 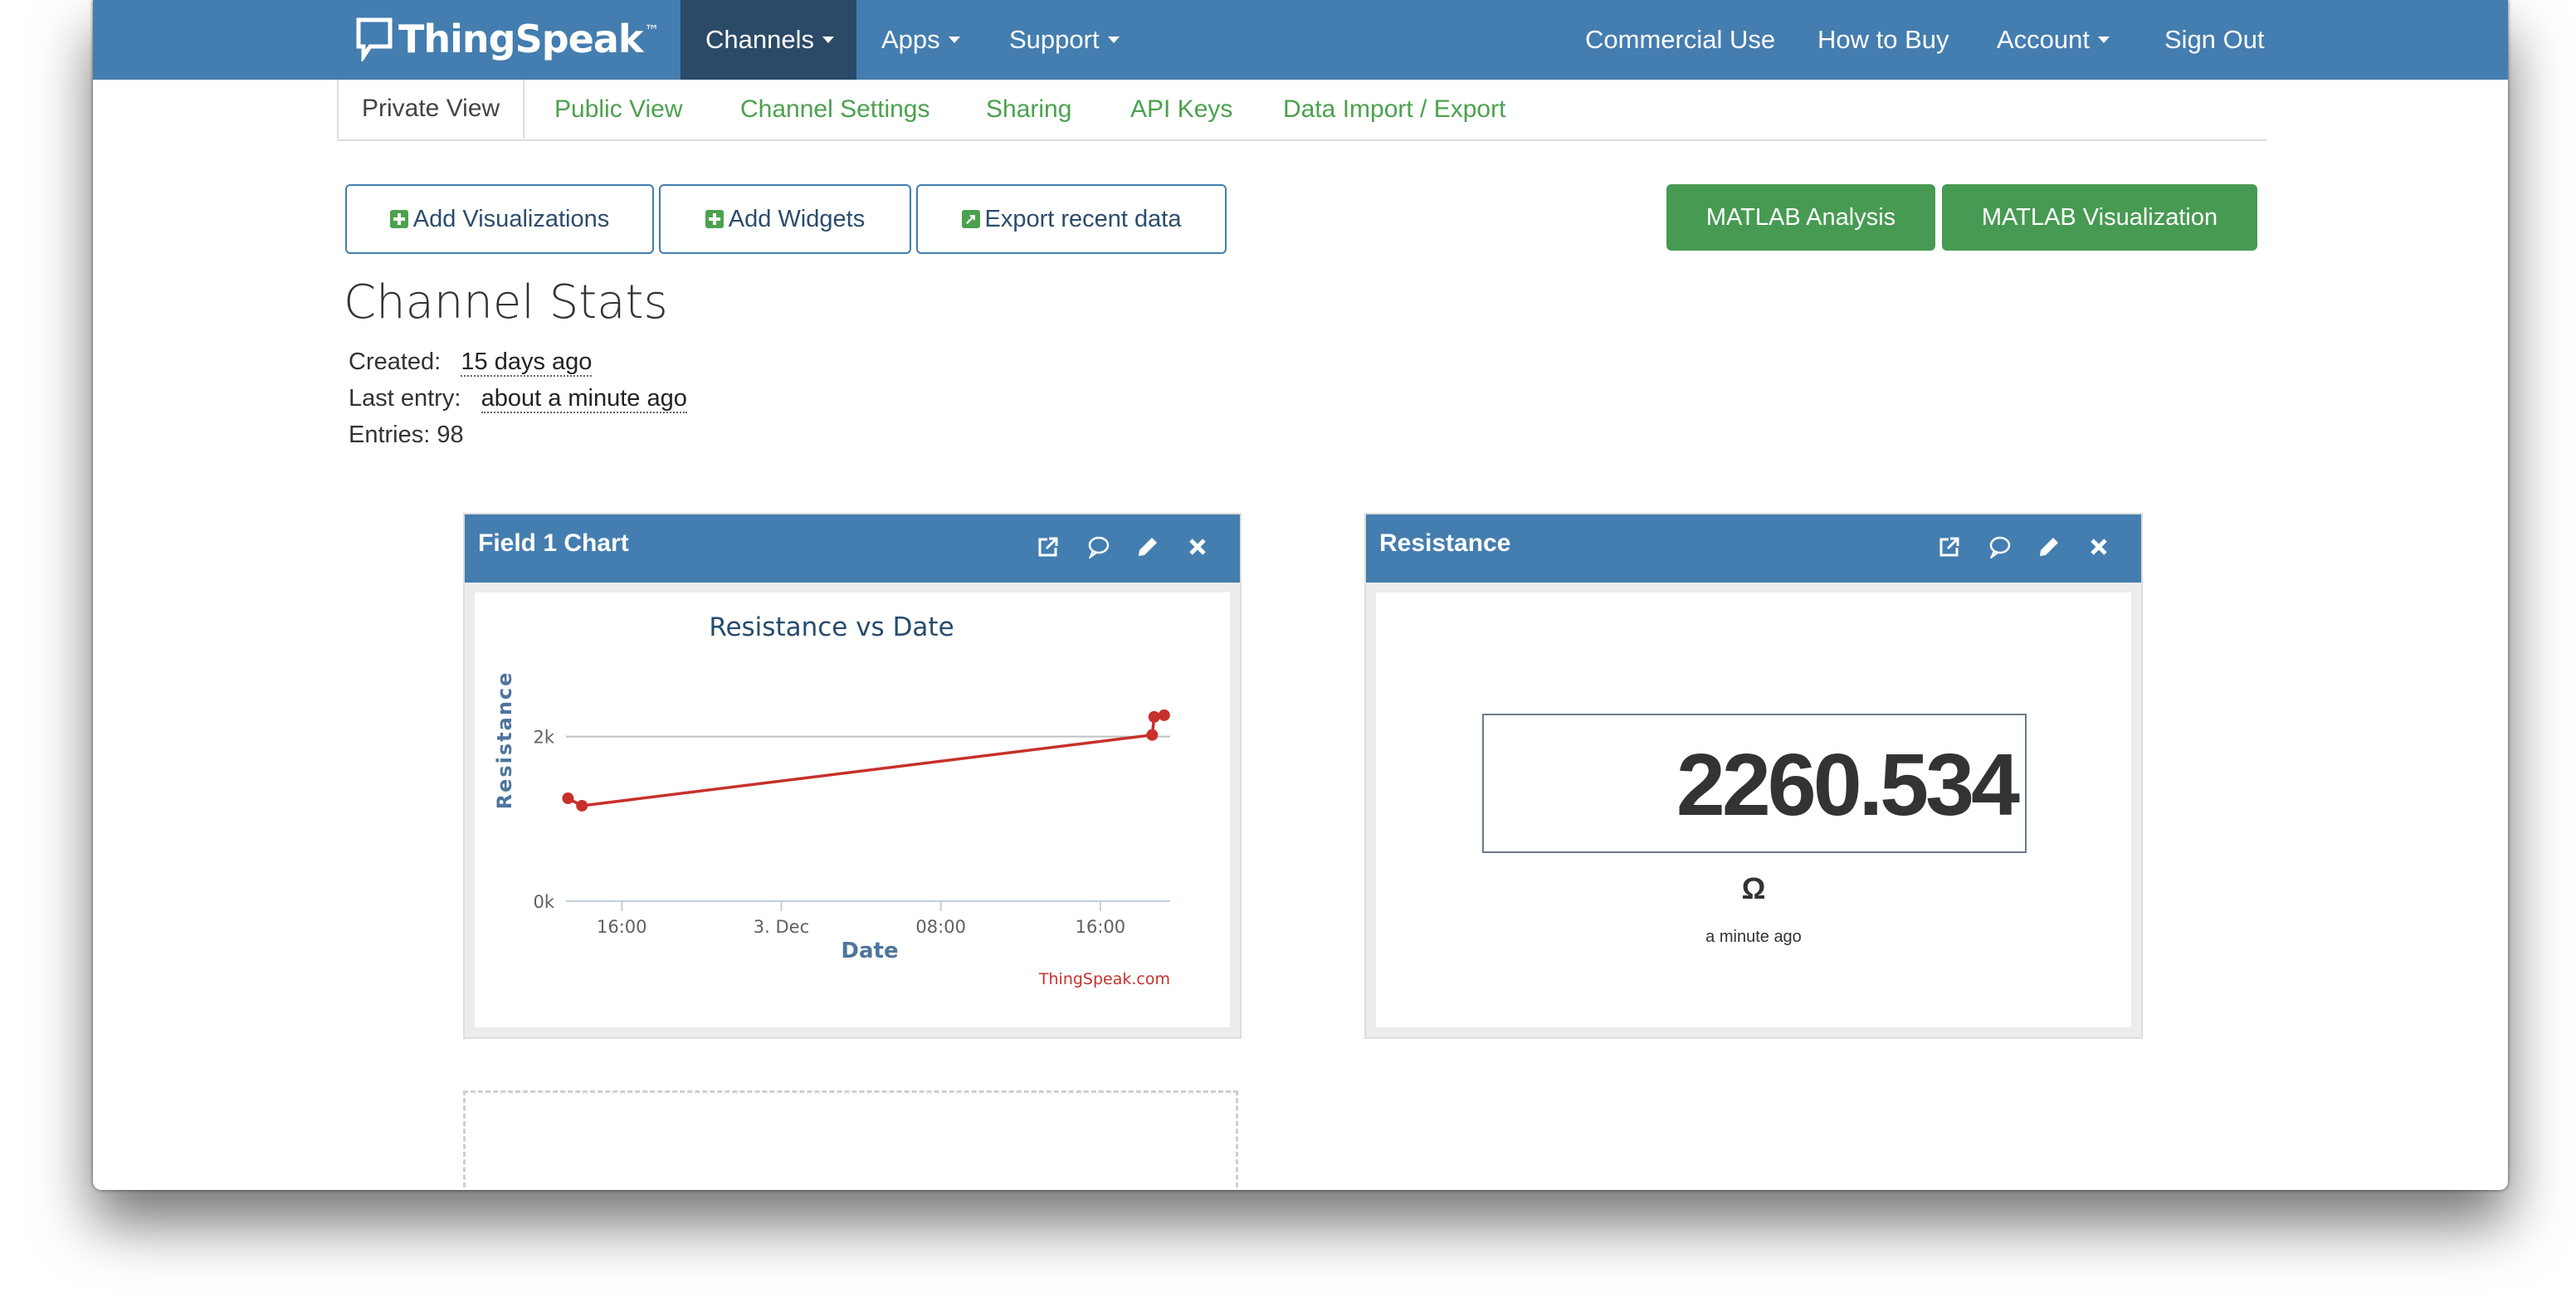 I want to click on stat-created: Created: 15 days ago, so click(x=471, y=363).